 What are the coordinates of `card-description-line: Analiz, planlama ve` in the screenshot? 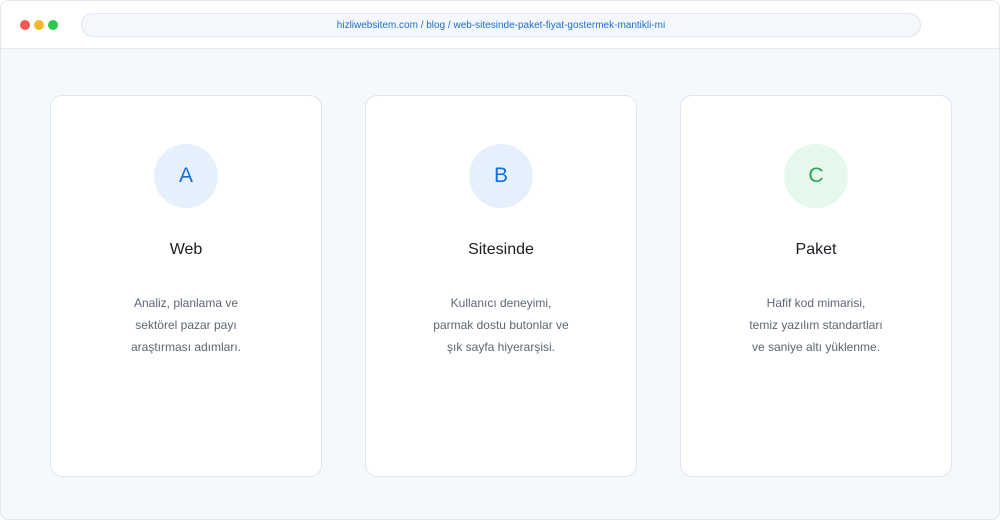 It's located at (186, 303).